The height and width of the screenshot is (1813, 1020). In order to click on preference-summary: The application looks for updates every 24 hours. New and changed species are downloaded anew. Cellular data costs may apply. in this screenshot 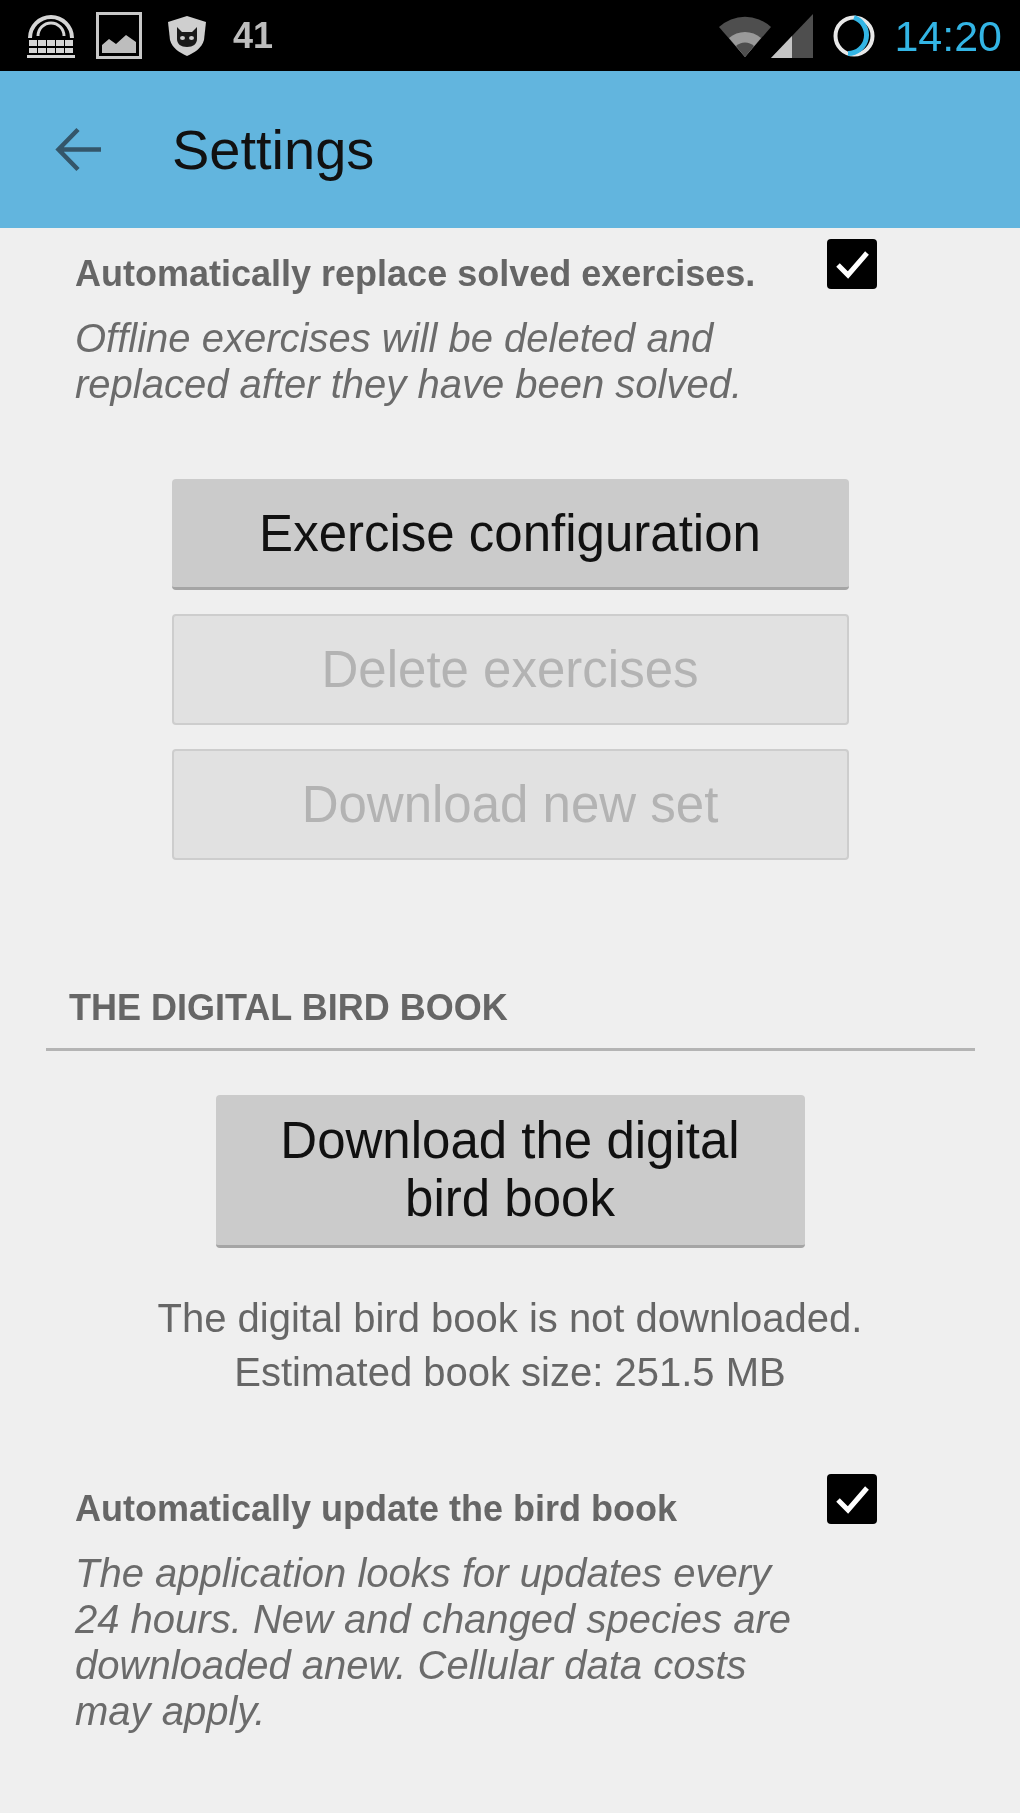, I will do `click(433, 1642)`.